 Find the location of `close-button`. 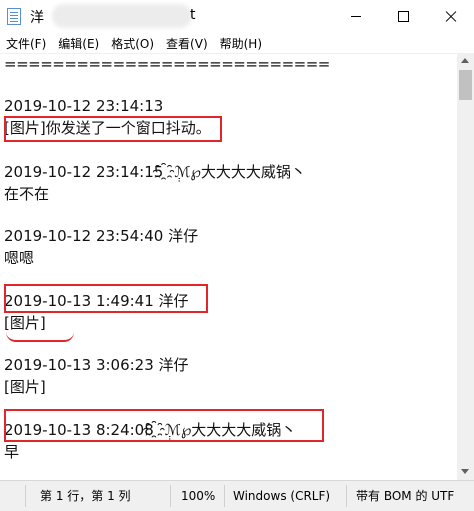

close-button is located at coordinates (451, 16).